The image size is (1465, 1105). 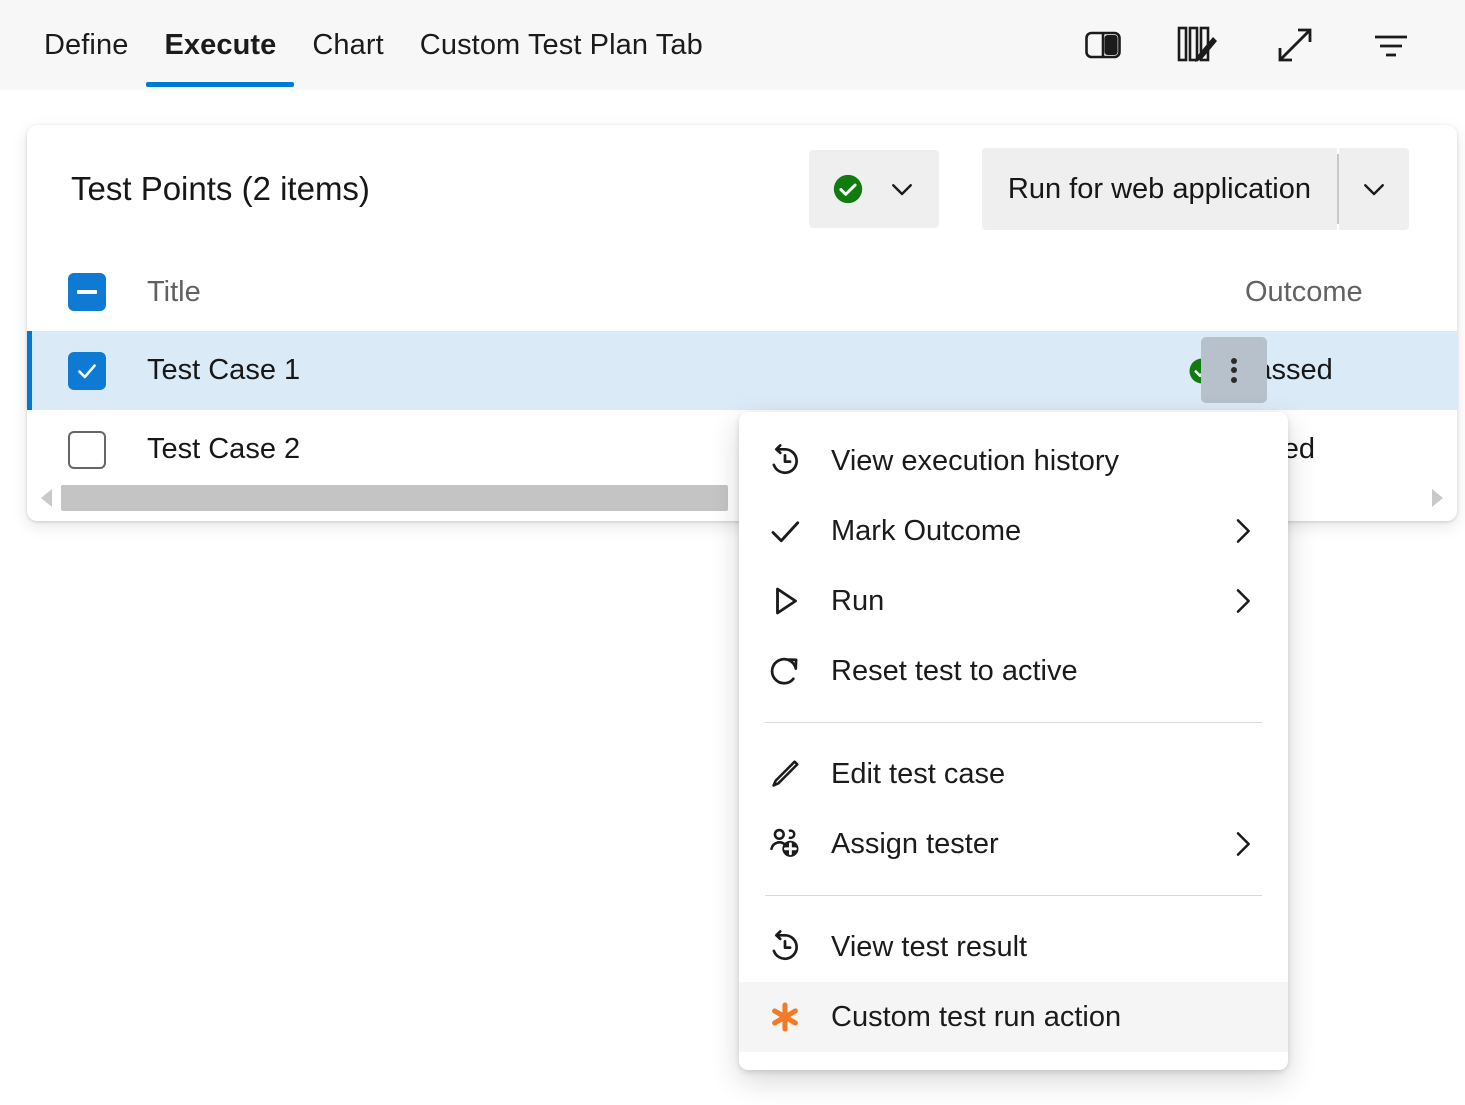 What do you see at coordinates (224, 370) in the screenshot?
I see `row-title: Test Case 1` at bounding box center [224, 370].